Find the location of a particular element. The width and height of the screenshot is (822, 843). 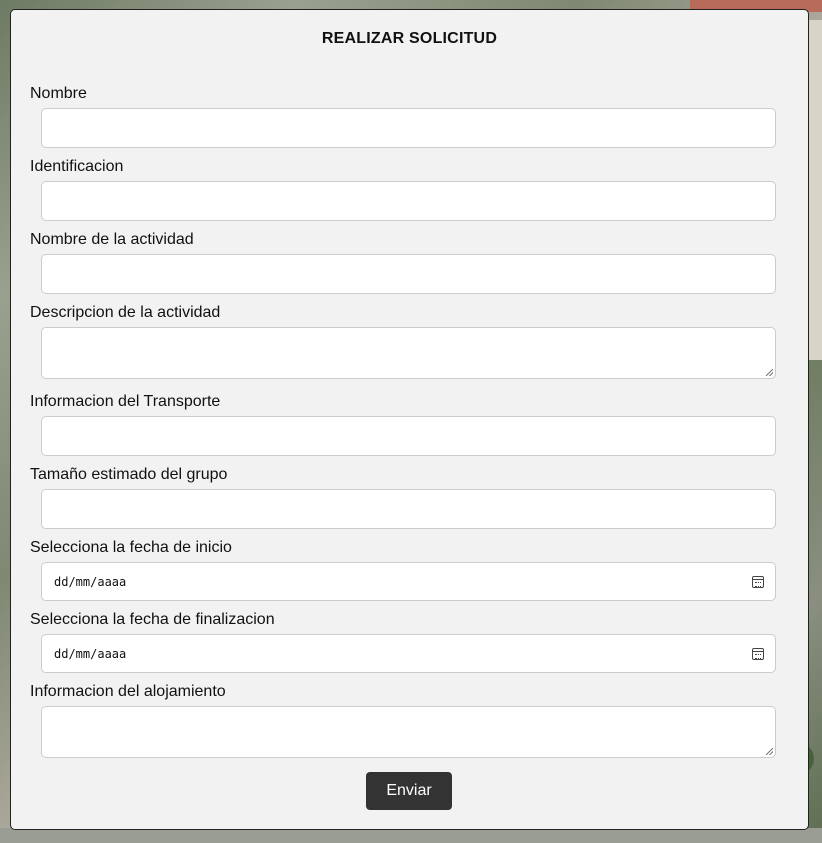

background-building is located at coordinates (815, 190).